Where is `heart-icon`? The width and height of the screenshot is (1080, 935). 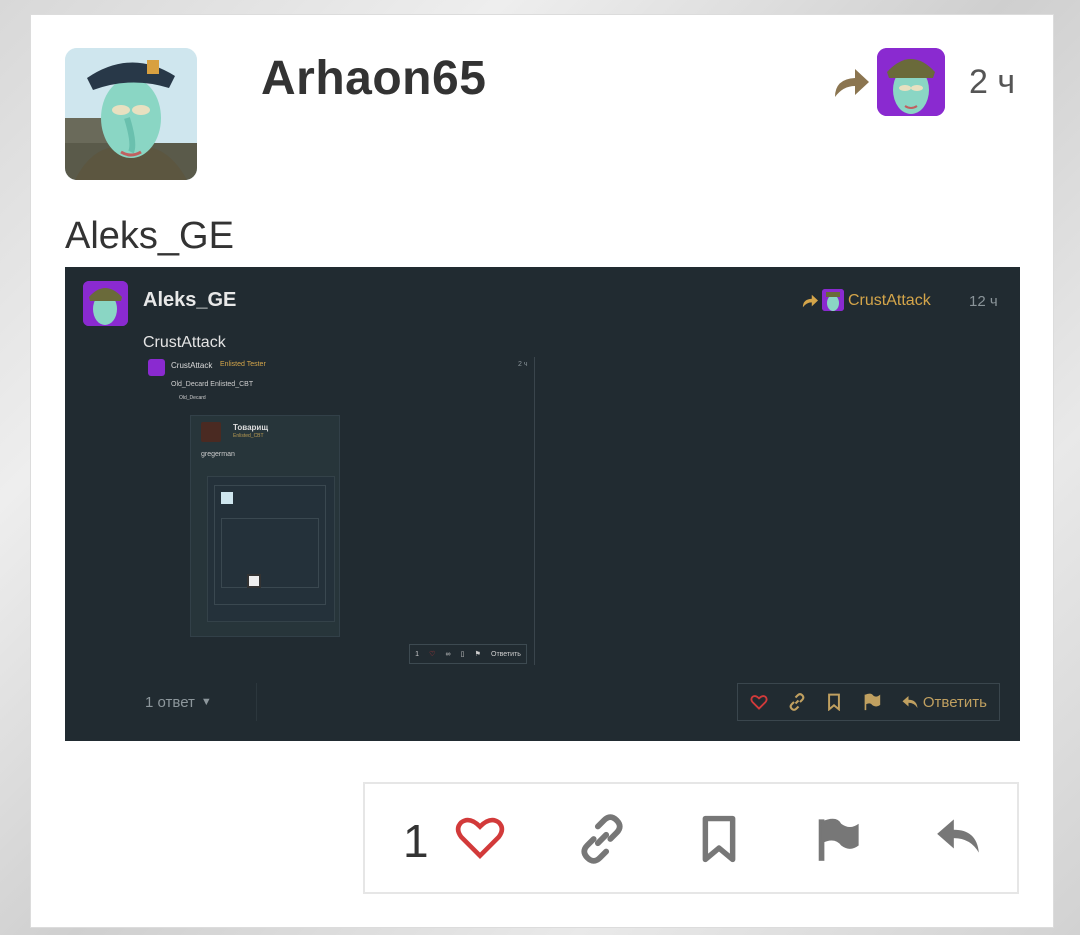
heart-icon is located at coordinates (480, 839).